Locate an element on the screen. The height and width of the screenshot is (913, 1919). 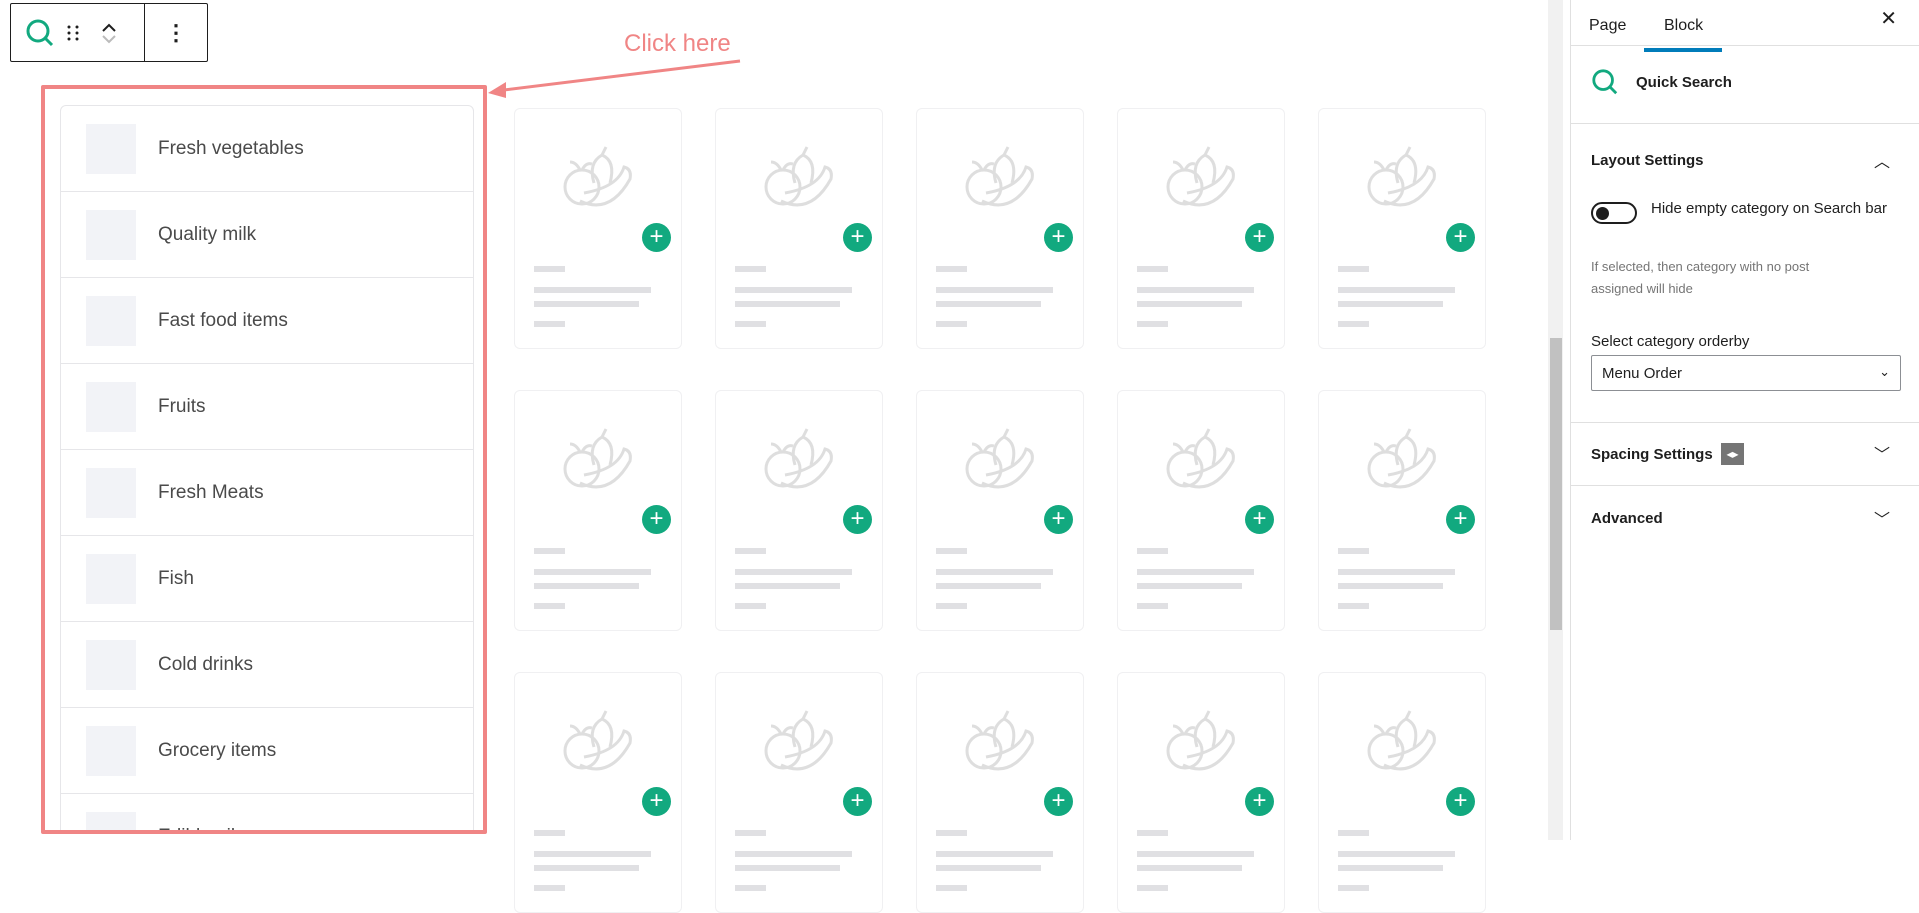
scrollbar-thumb is located at coordinates (1556, 484).